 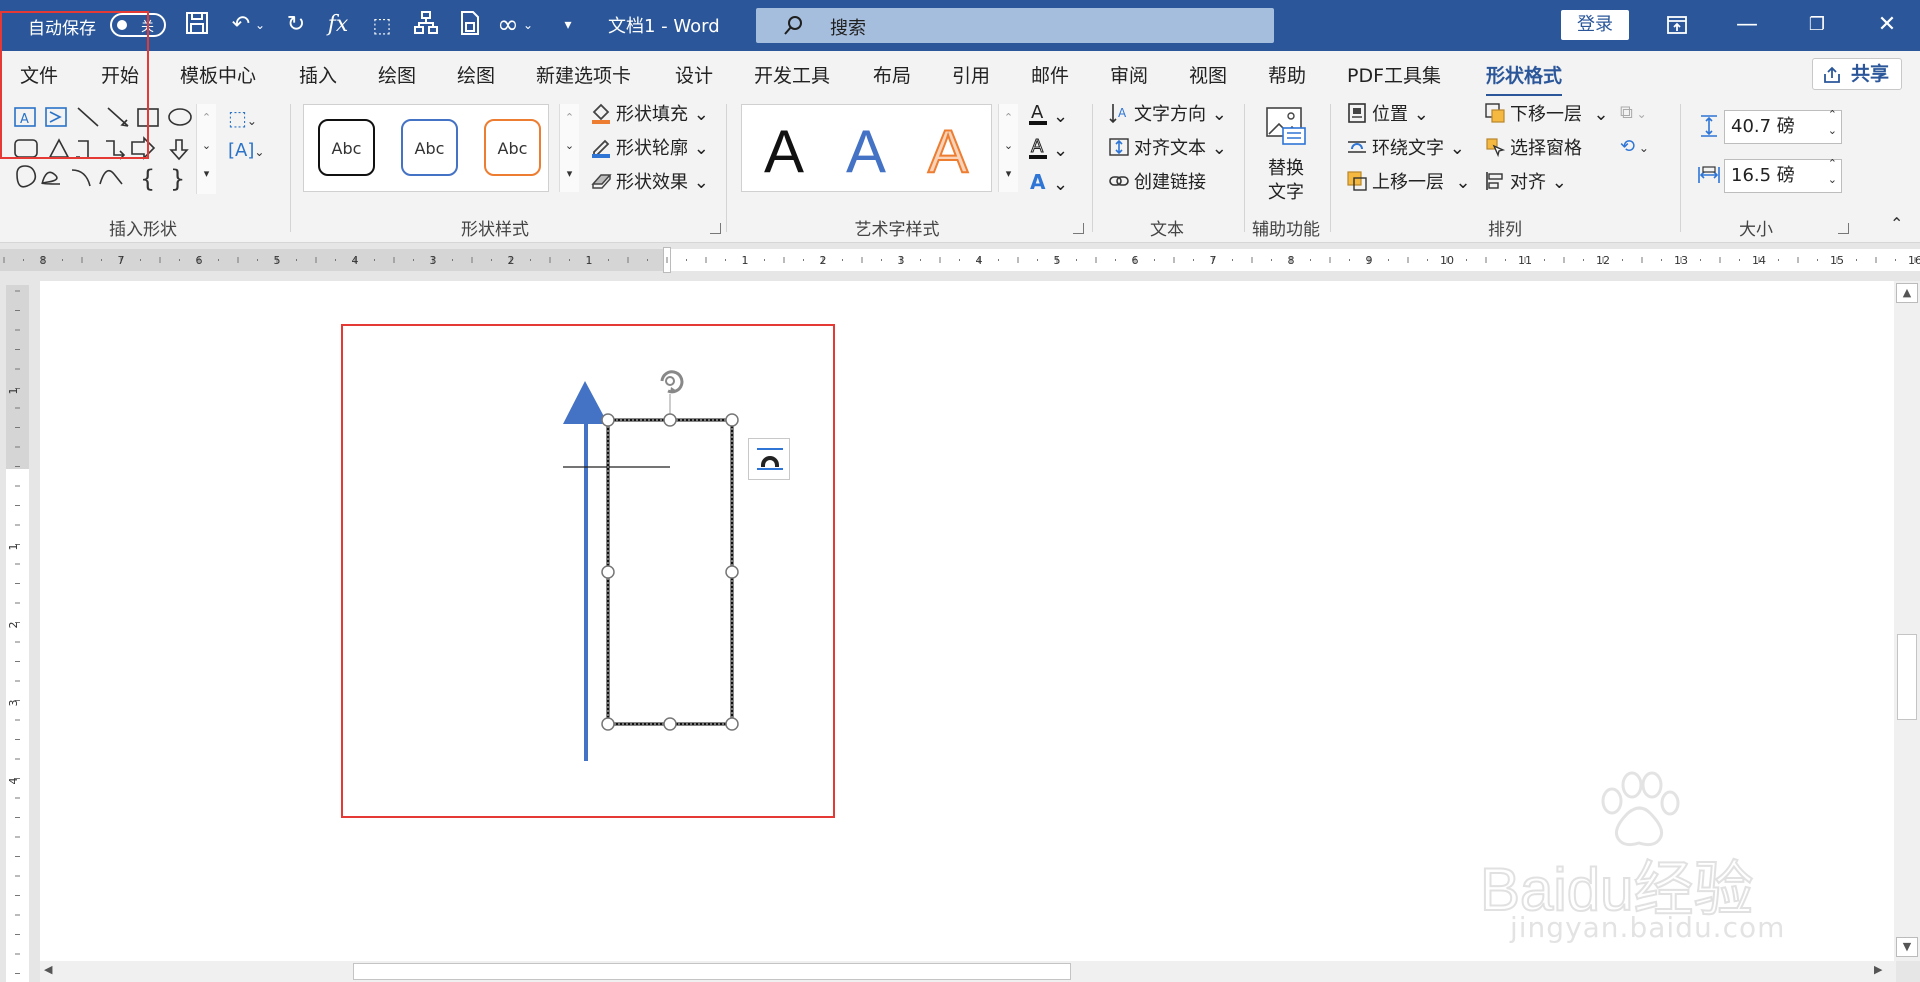 What do you see at coordinates (1907, 677) in the screenshot?
I see `vertical-scroll-thumb` at bounding box center [1907, 677].